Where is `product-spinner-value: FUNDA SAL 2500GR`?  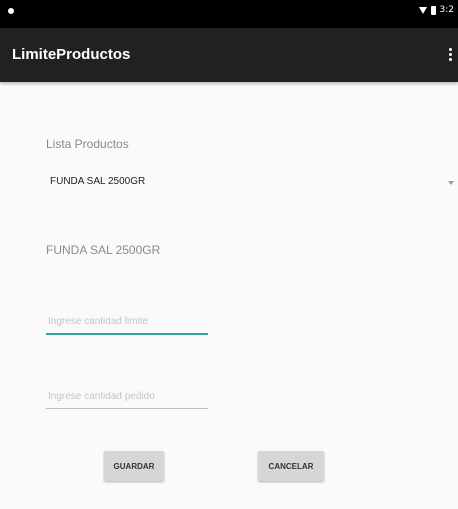
product-spinner-value: FUNDA SAL 2500GR is located at coordinates (98, 181).